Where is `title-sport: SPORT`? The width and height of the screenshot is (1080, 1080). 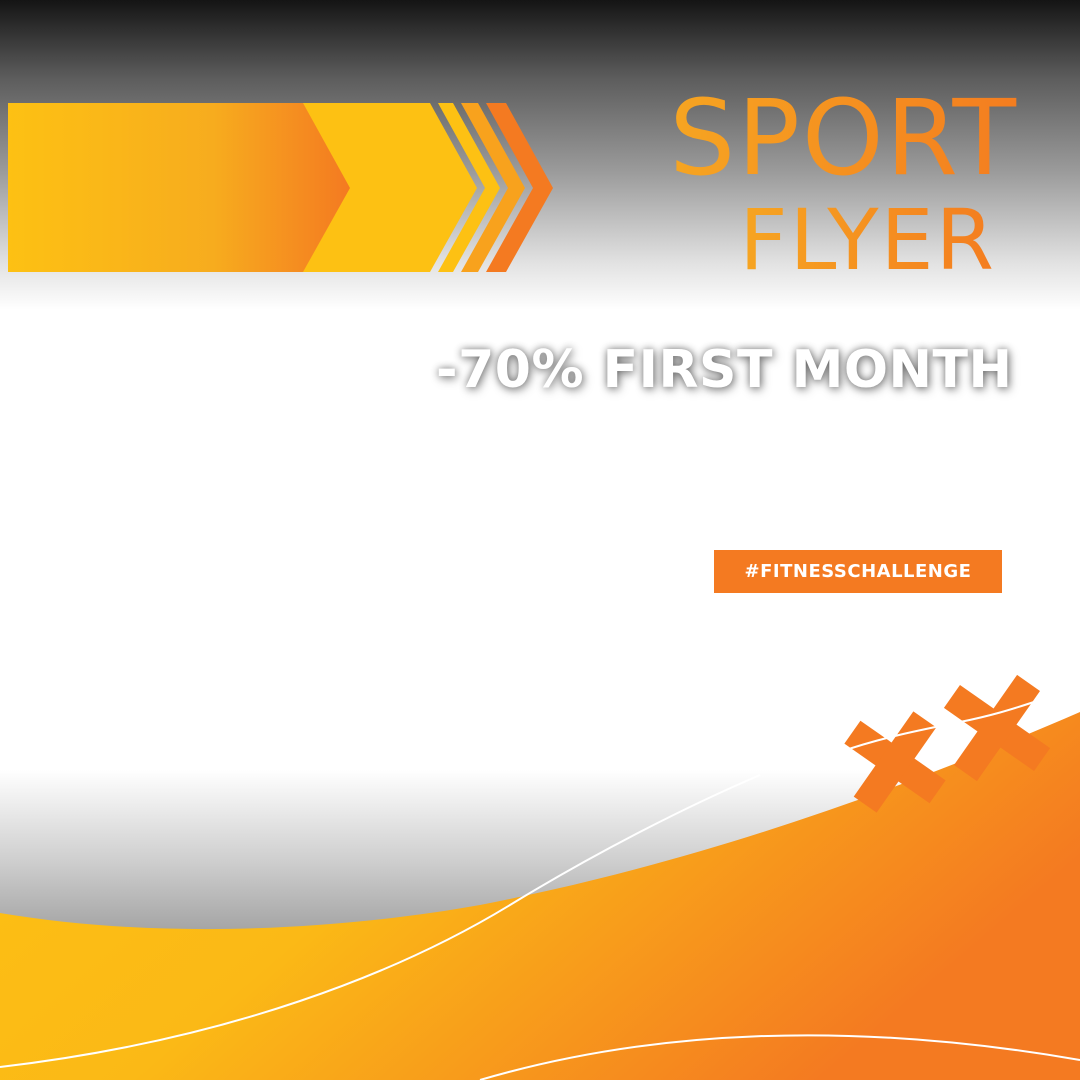 title-sport: SPORT is located at coordinates (843, 138).